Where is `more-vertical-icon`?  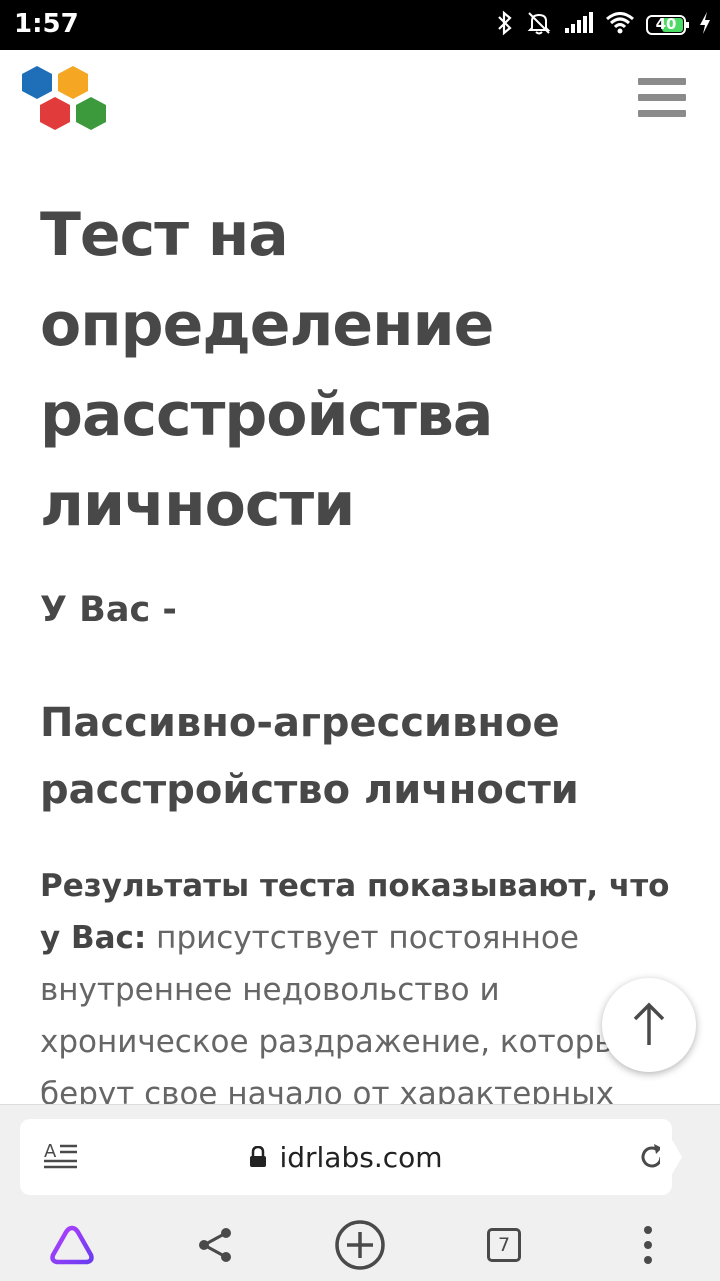 more-vertical-icon is located at coordinates (648, 1245).